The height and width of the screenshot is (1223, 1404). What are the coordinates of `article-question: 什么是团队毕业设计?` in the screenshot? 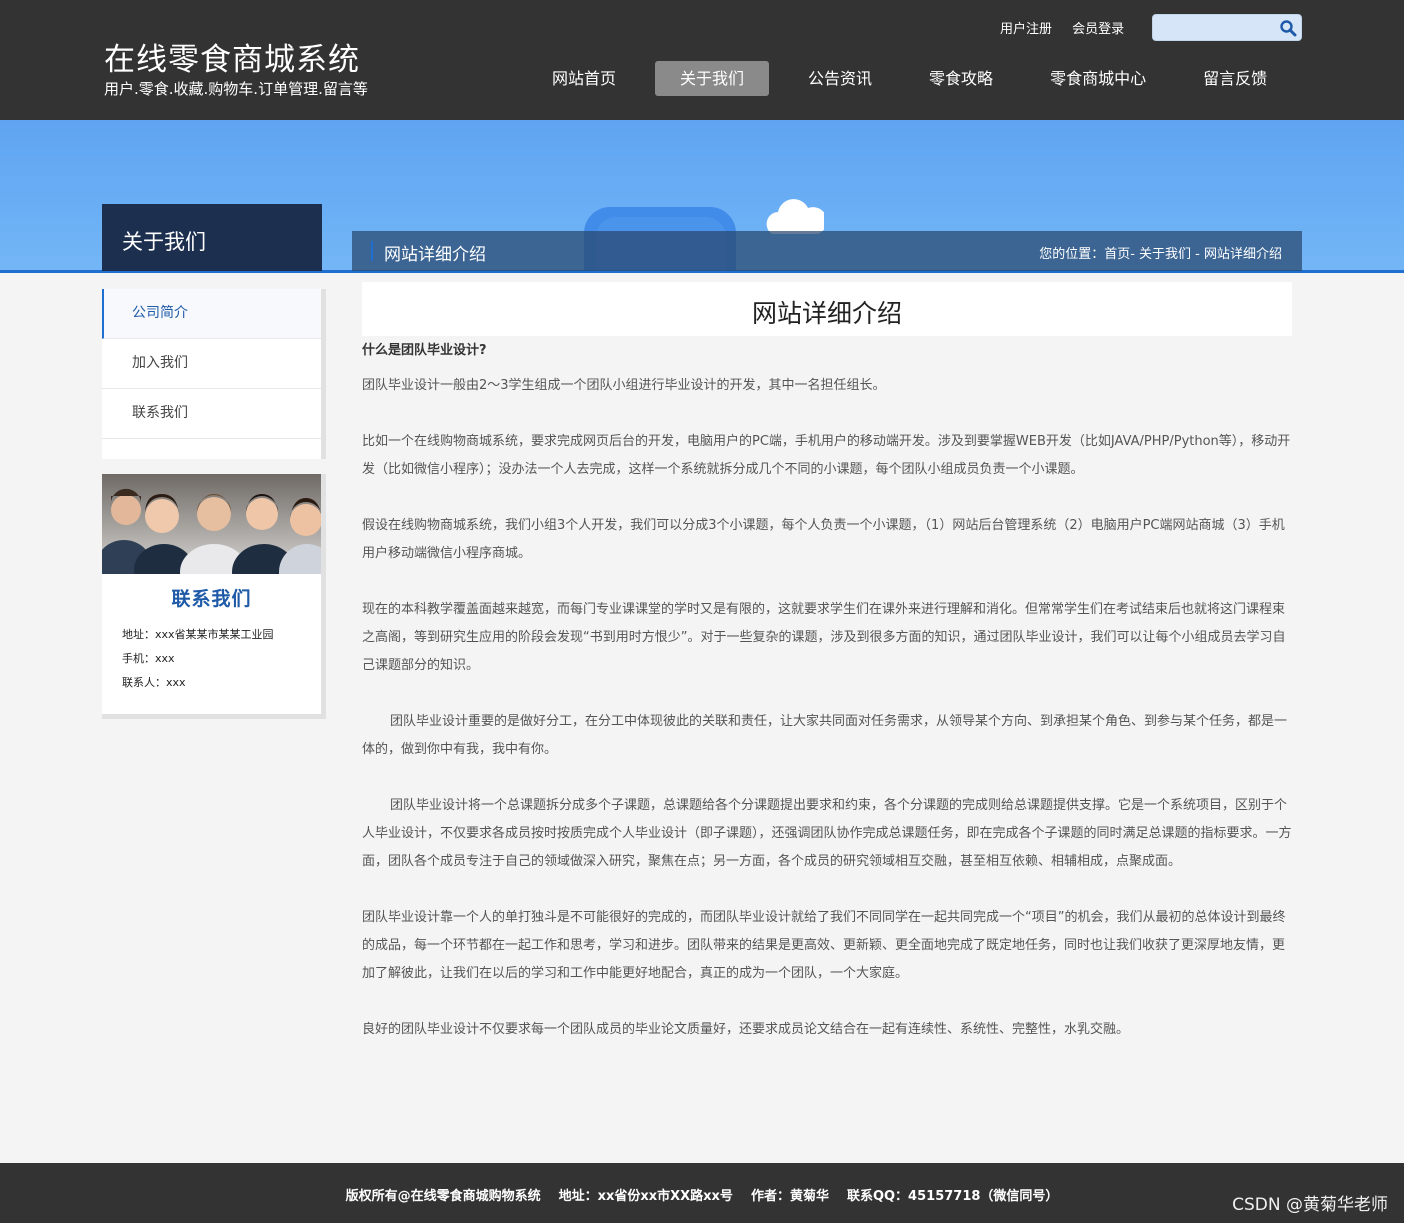 It's located at (424, 350).